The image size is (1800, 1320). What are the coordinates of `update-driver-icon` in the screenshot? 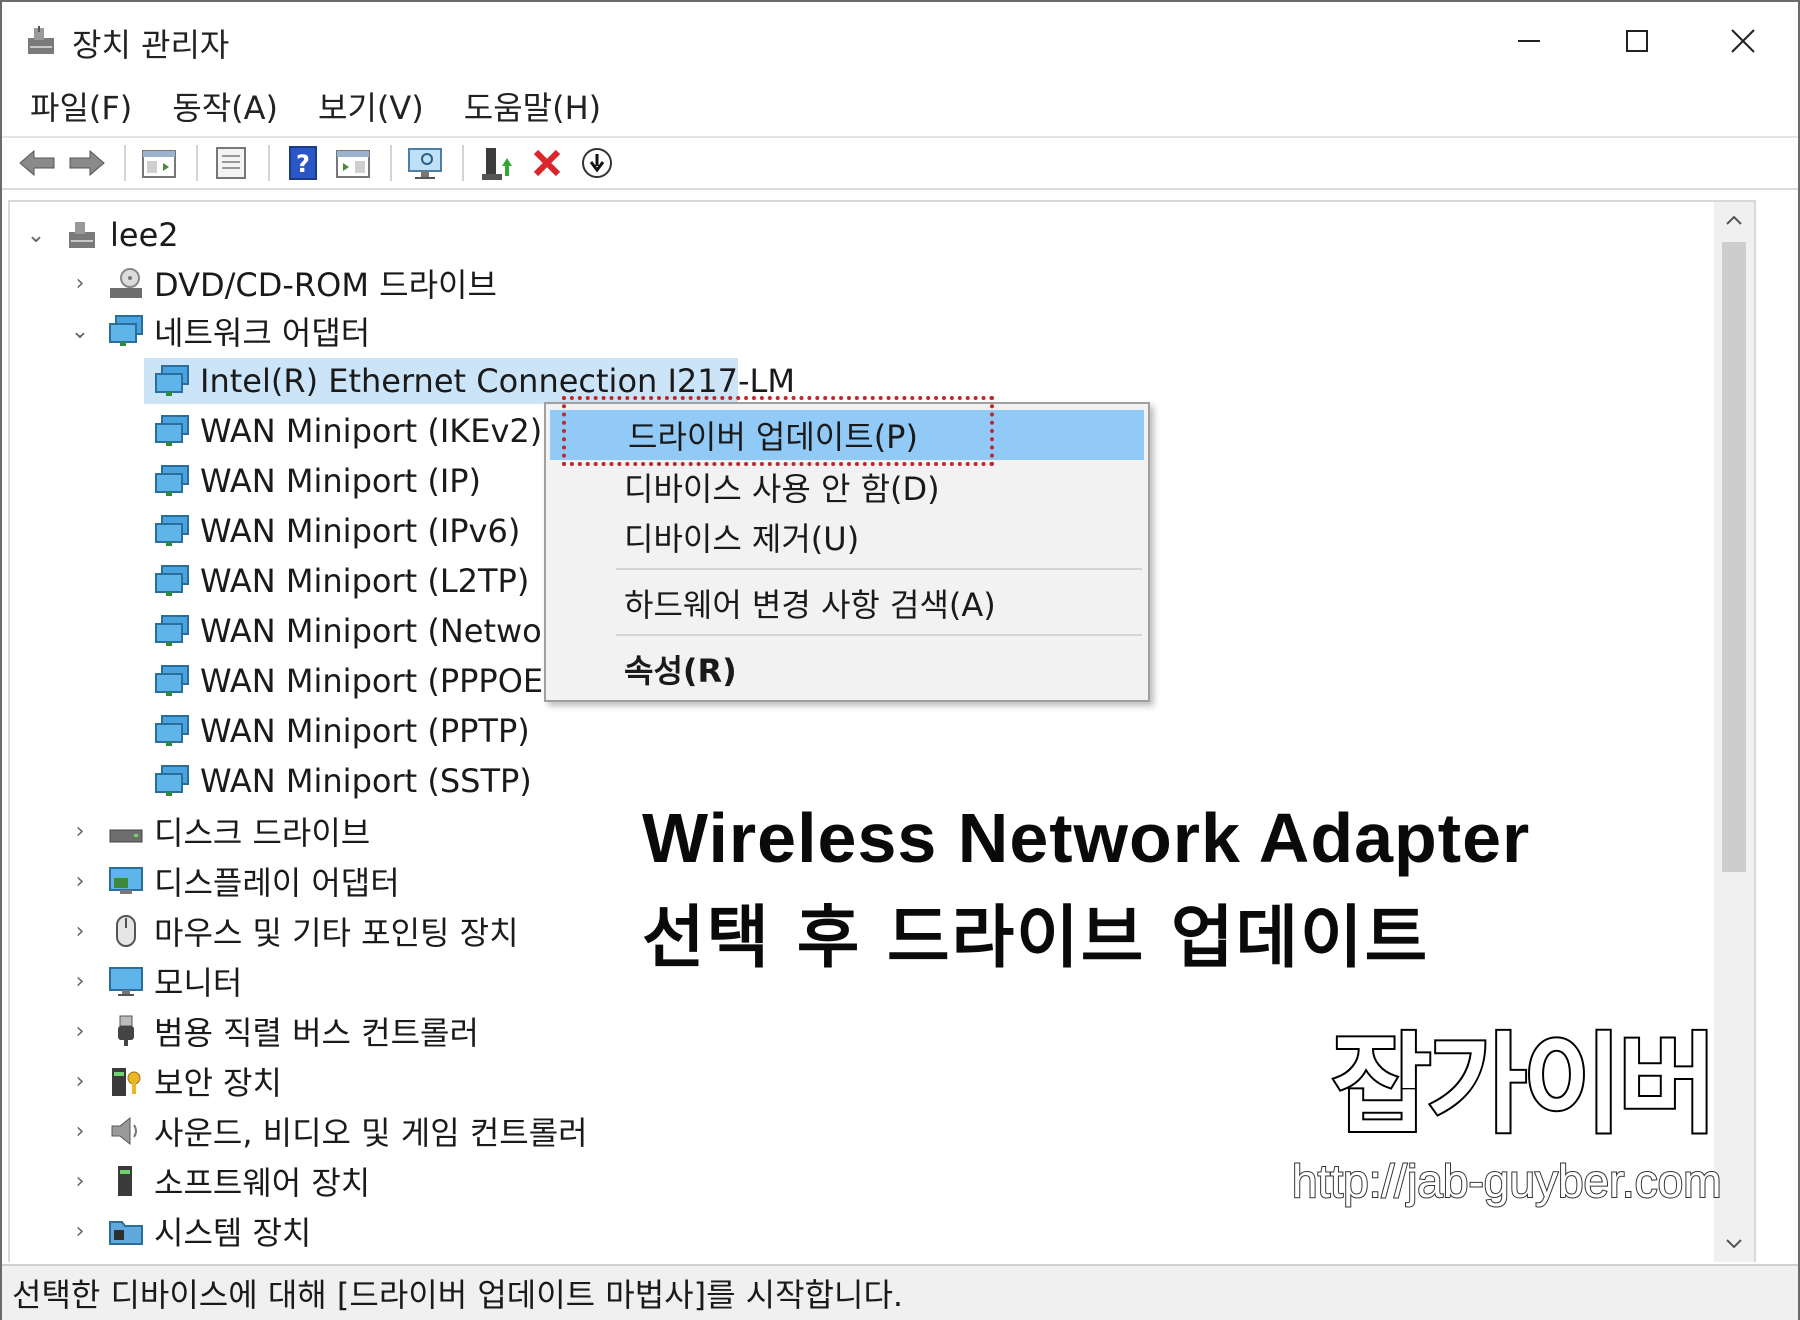 It's located at (497, 164).